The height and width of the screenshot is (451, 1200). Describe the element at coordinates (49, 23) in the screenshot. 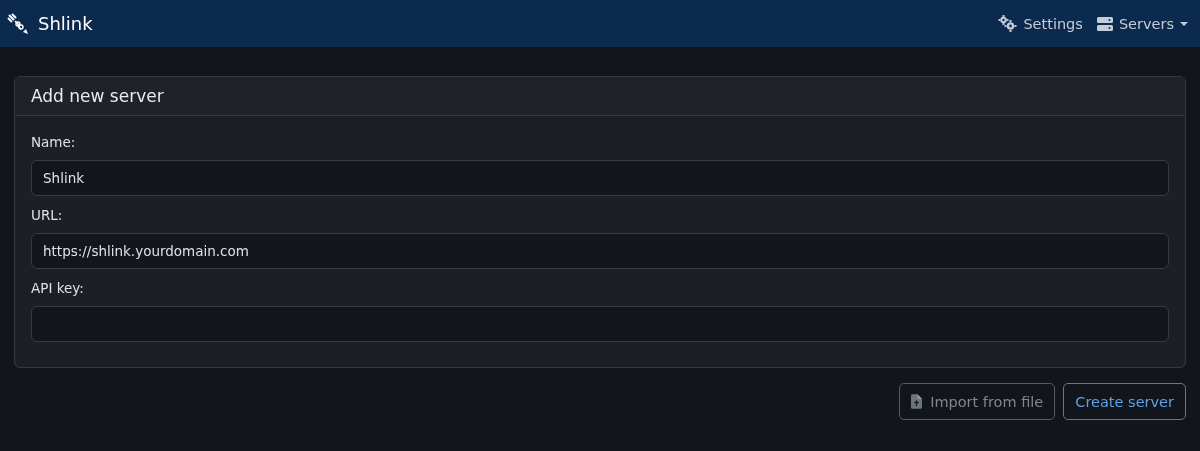

I see `brand-link: Shlink` at that location.